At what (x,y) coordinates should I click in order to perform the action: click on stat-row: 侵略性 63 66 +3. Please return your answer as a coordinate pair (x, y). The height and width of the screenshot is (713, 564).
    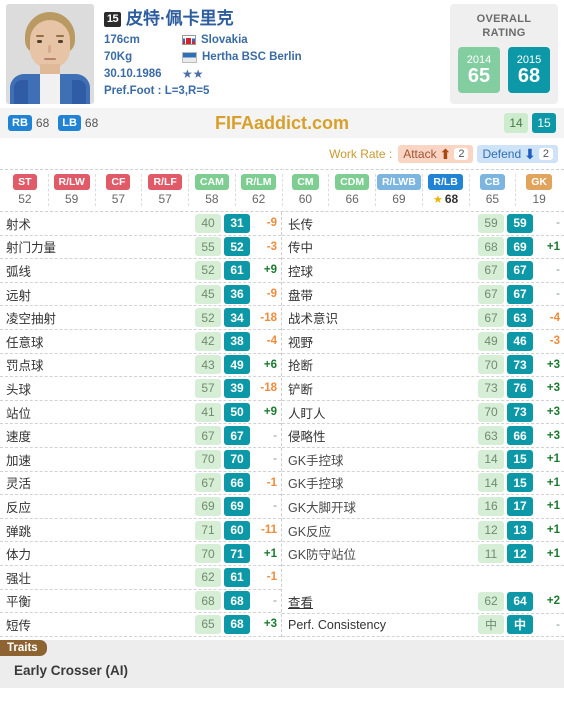
    Looking at the image, I should click on (423, 436).